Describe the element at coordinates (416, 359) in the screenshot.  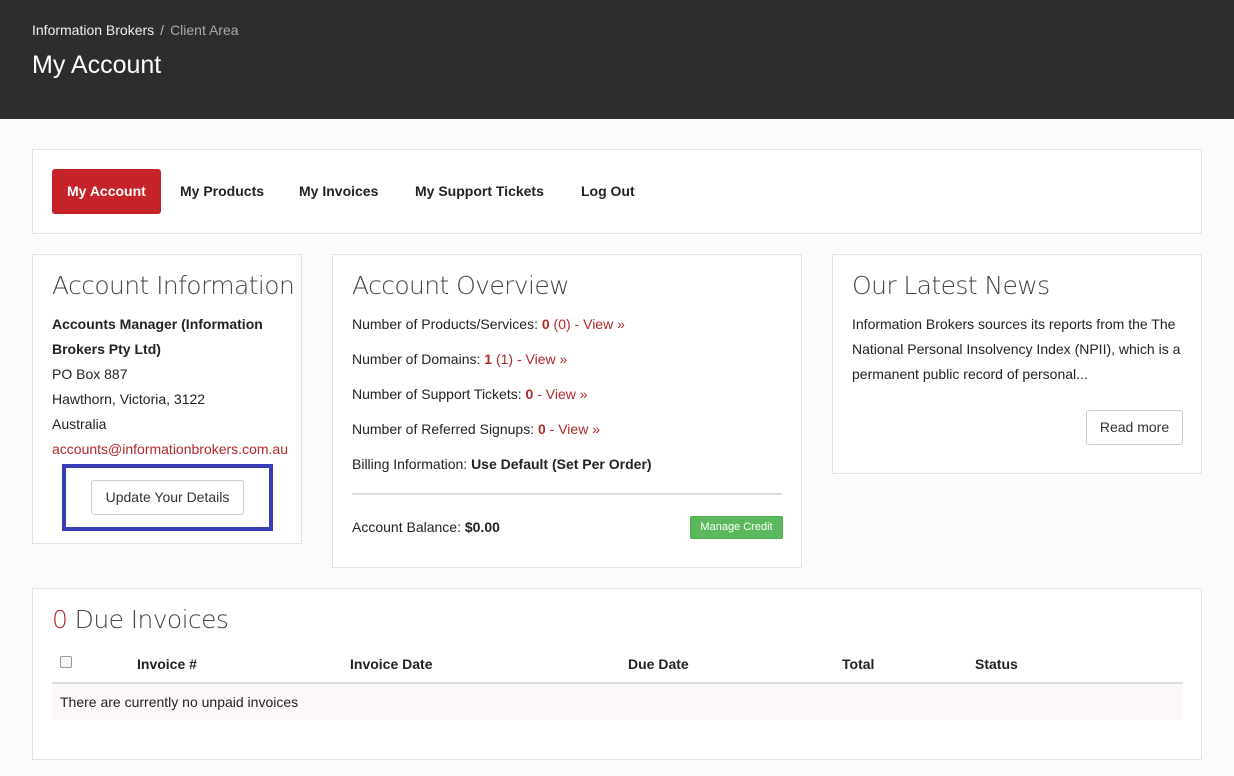
I see `domains-label: Number of Domains:` at that location.